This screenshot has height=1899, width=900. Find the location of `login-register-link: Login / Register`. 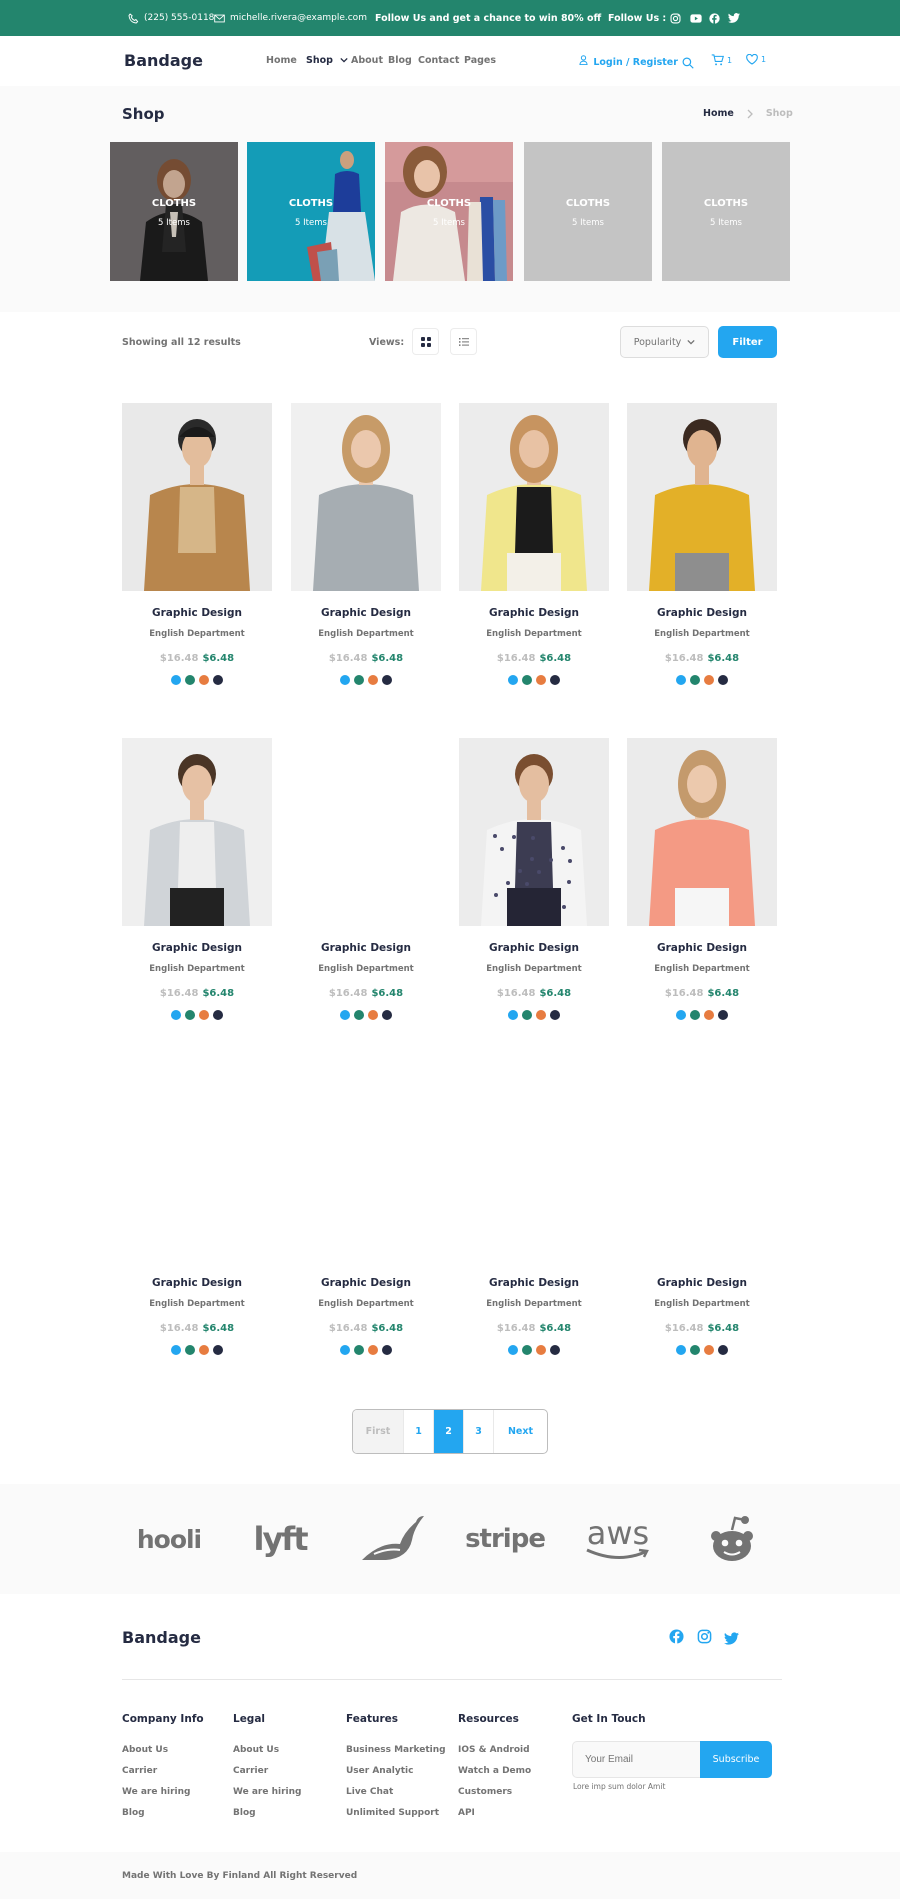

login-register-link: Login / Register is located at coordinates (628, 61).